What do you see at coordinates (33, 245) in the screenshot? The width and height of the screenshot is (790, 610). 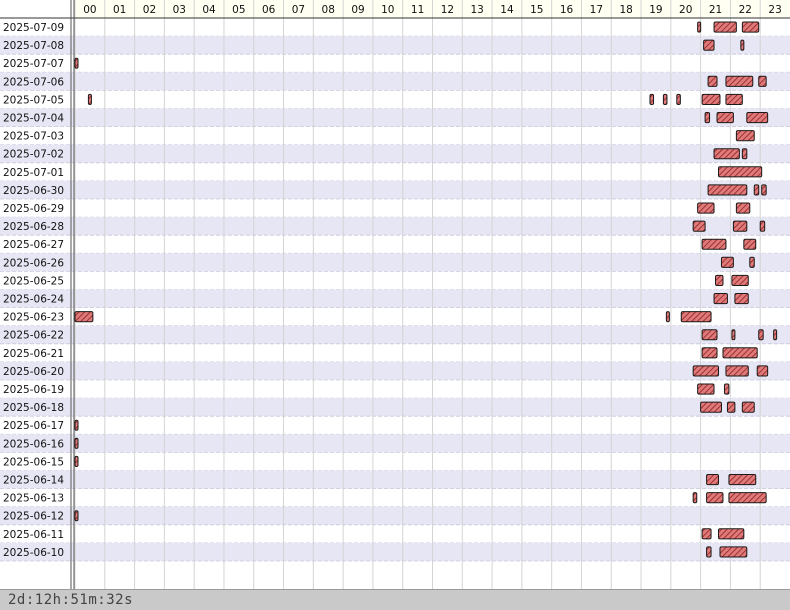 I see `row-date-label: 2025-06-27` at bounding box center [33, 245].